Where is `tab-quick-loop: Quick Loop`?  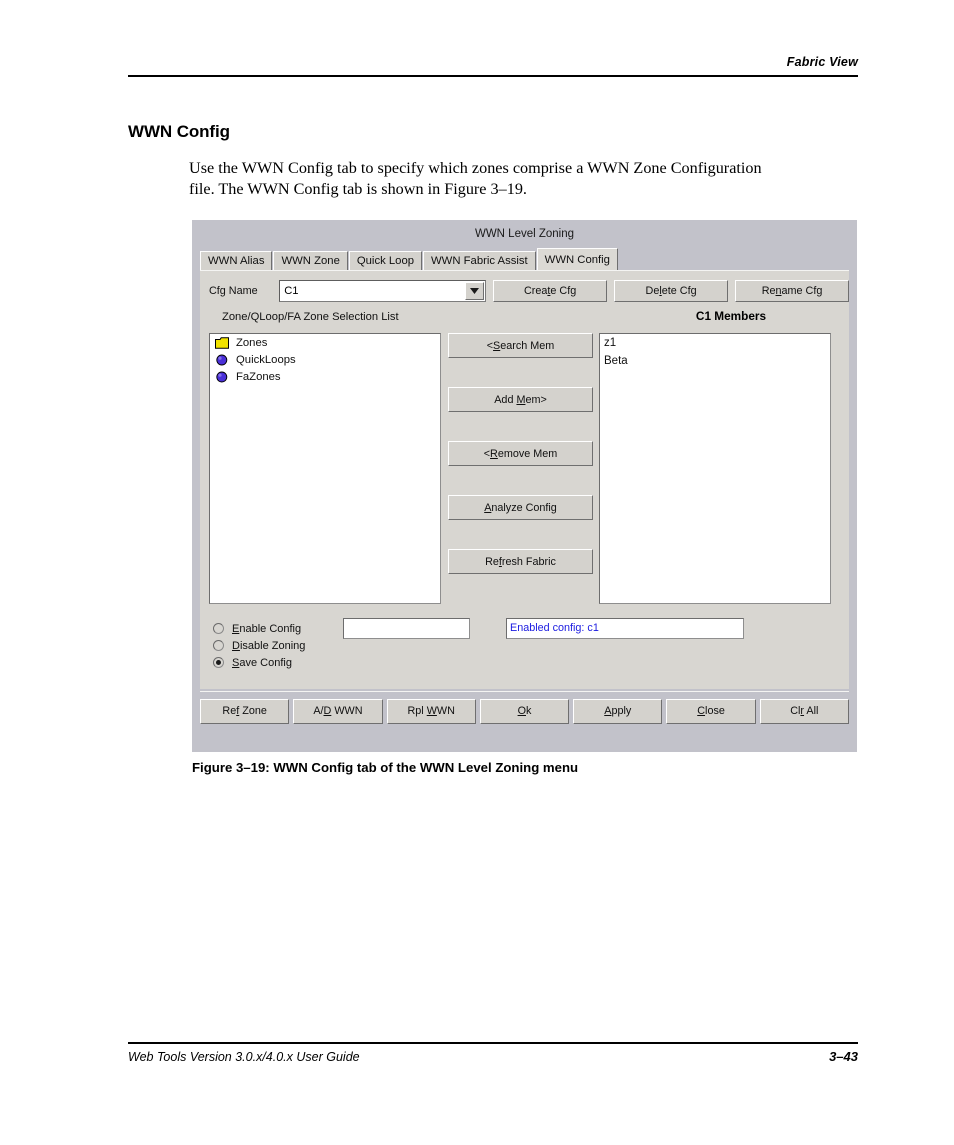
tab-quick-loop: Quick Loop is located at coordinates (385, 260).